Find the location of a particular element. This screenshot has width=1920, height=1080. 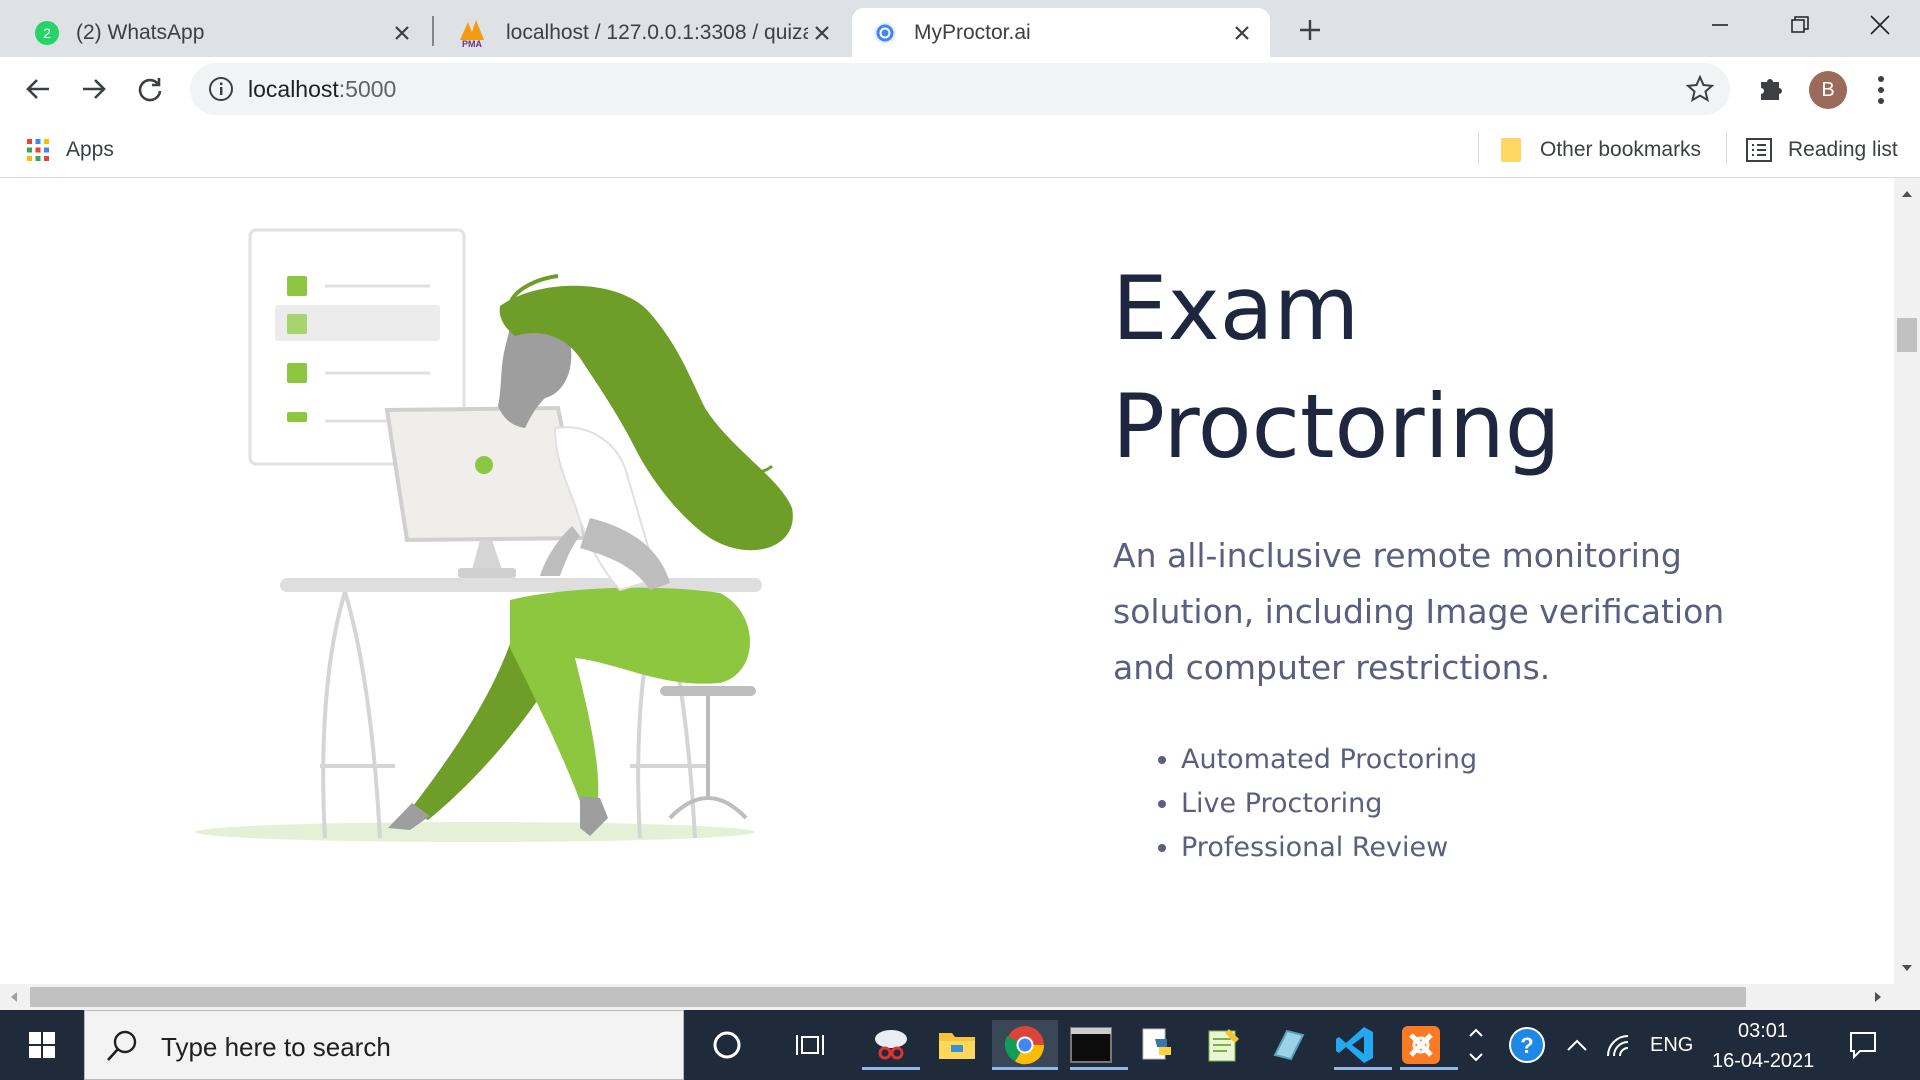

terminal-app is located at coordinates (1097, 1045).